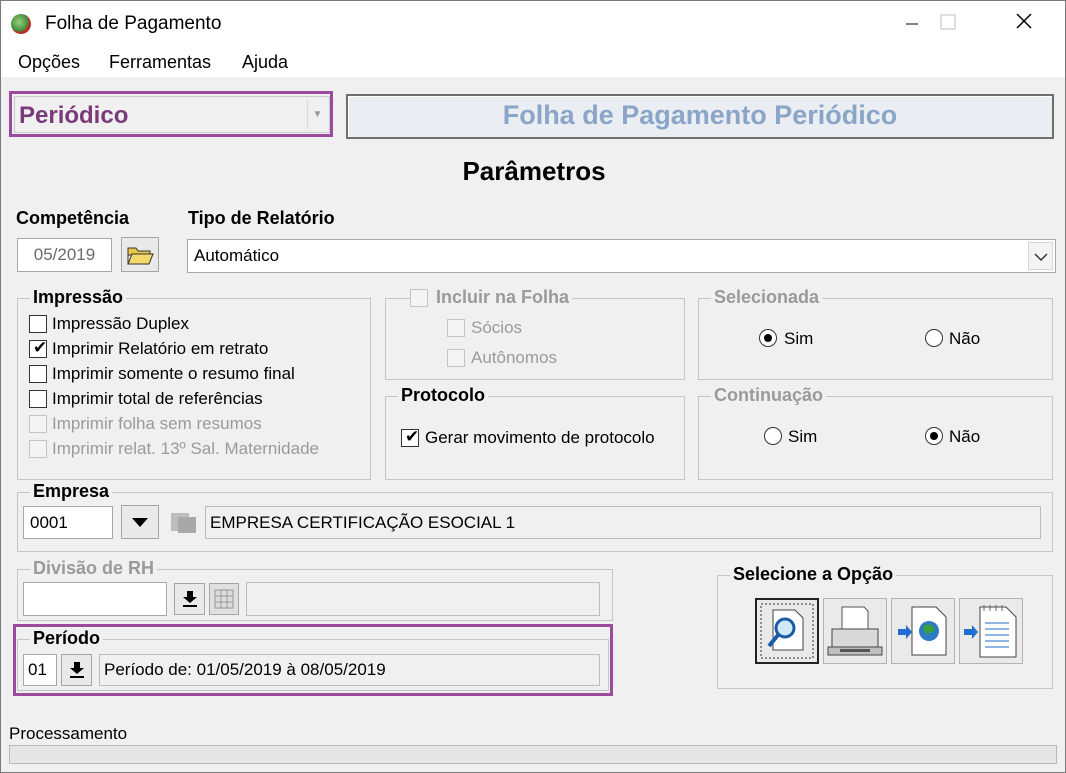  I want to click on tipo-relatorio-dropdown, so click(1040, 256).